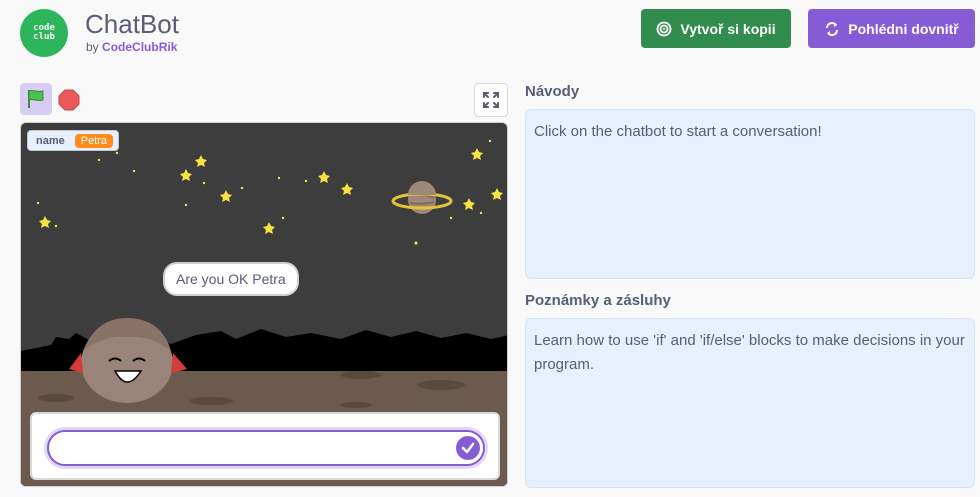  What do you see at coordinates (132, 24) in the screenshot?
I see `project-title: ChatBot` at bounding box center [132, 24].